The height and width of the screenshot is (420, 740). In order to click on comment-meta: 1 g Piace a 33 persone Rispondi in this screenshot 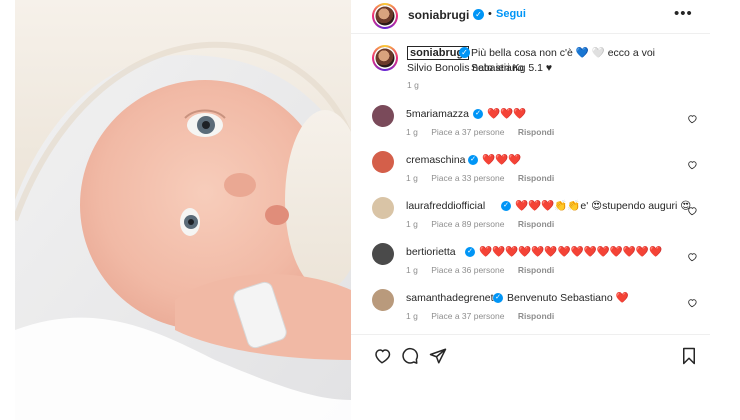, I will do `click(485, 178)`.